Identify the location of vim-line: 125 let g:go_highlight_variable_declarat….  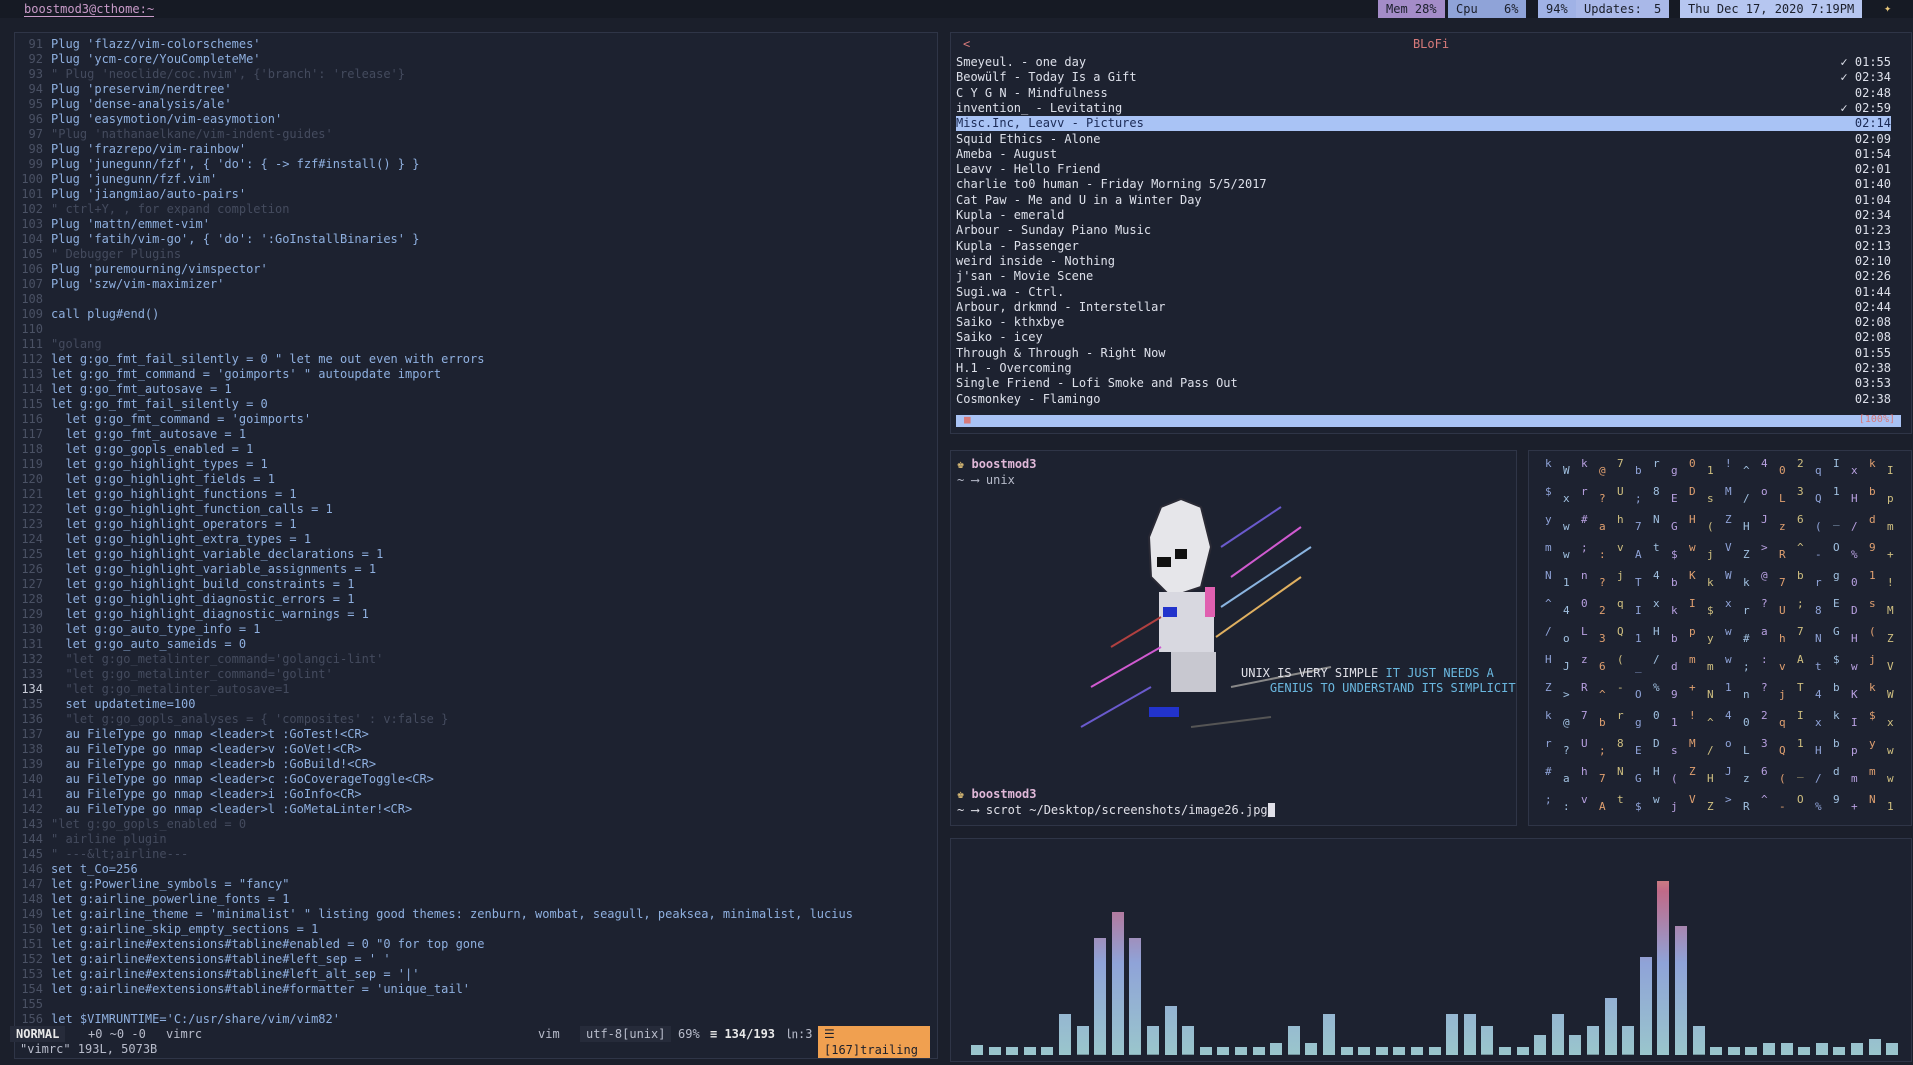
(476, 554).